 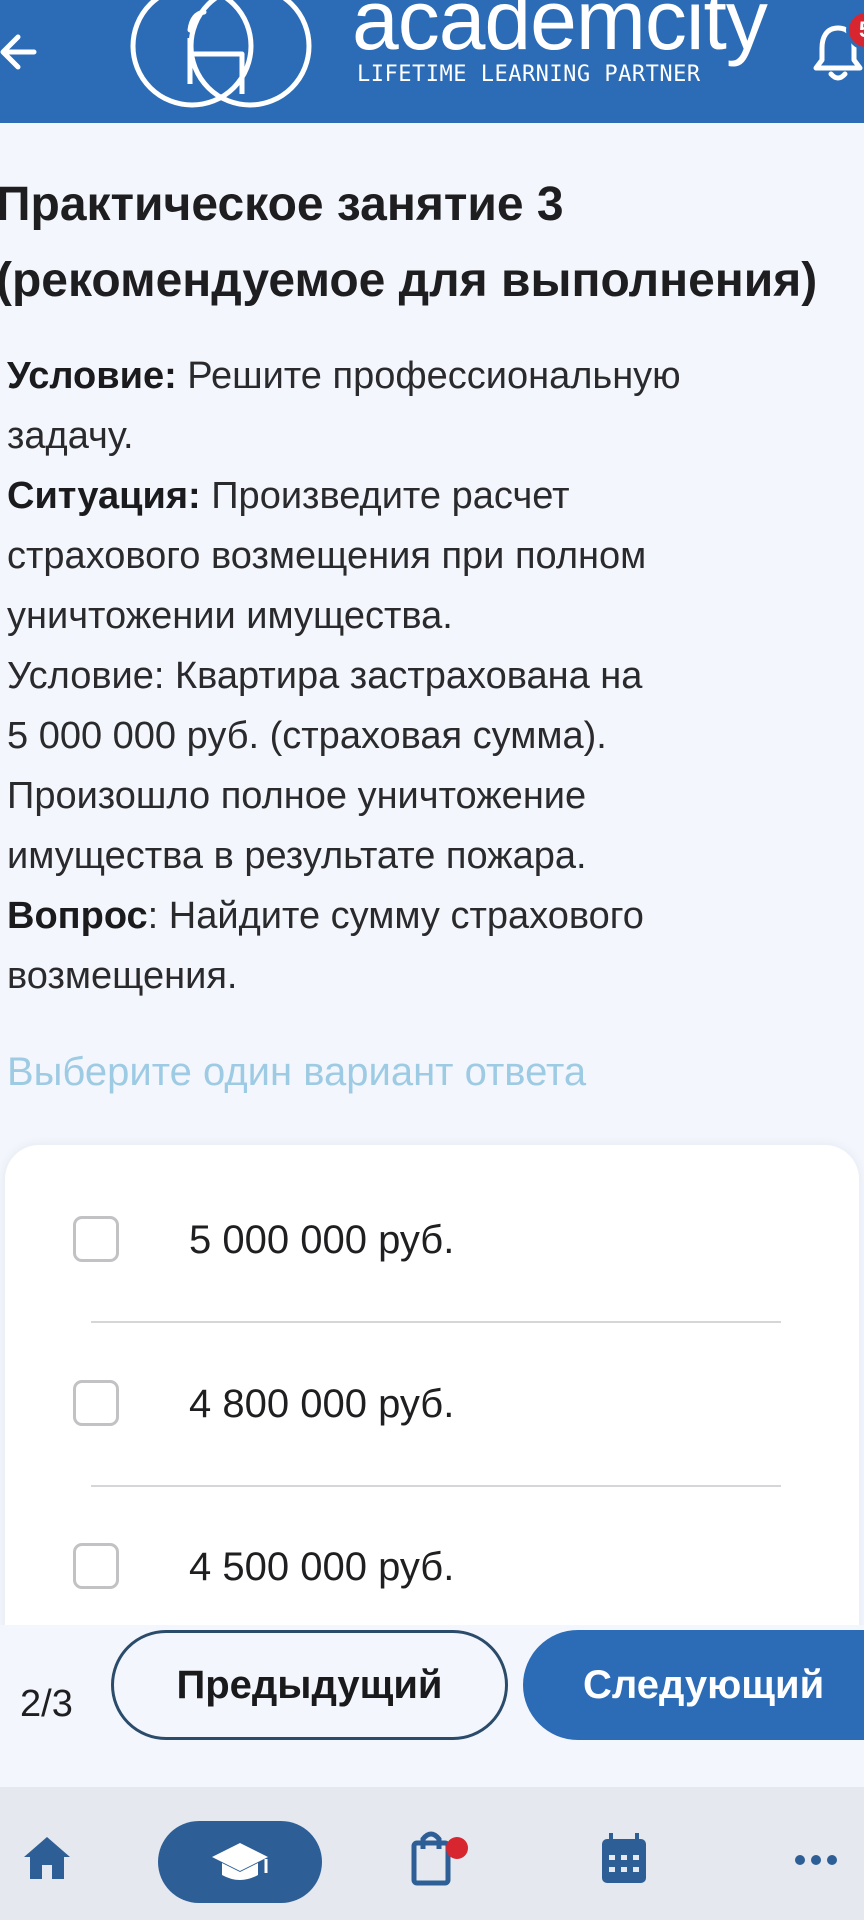 What do you see at coordinates (221, 54) in the screenshot?
I see `academcity-logo-icon` at bounding box center [221, 54].